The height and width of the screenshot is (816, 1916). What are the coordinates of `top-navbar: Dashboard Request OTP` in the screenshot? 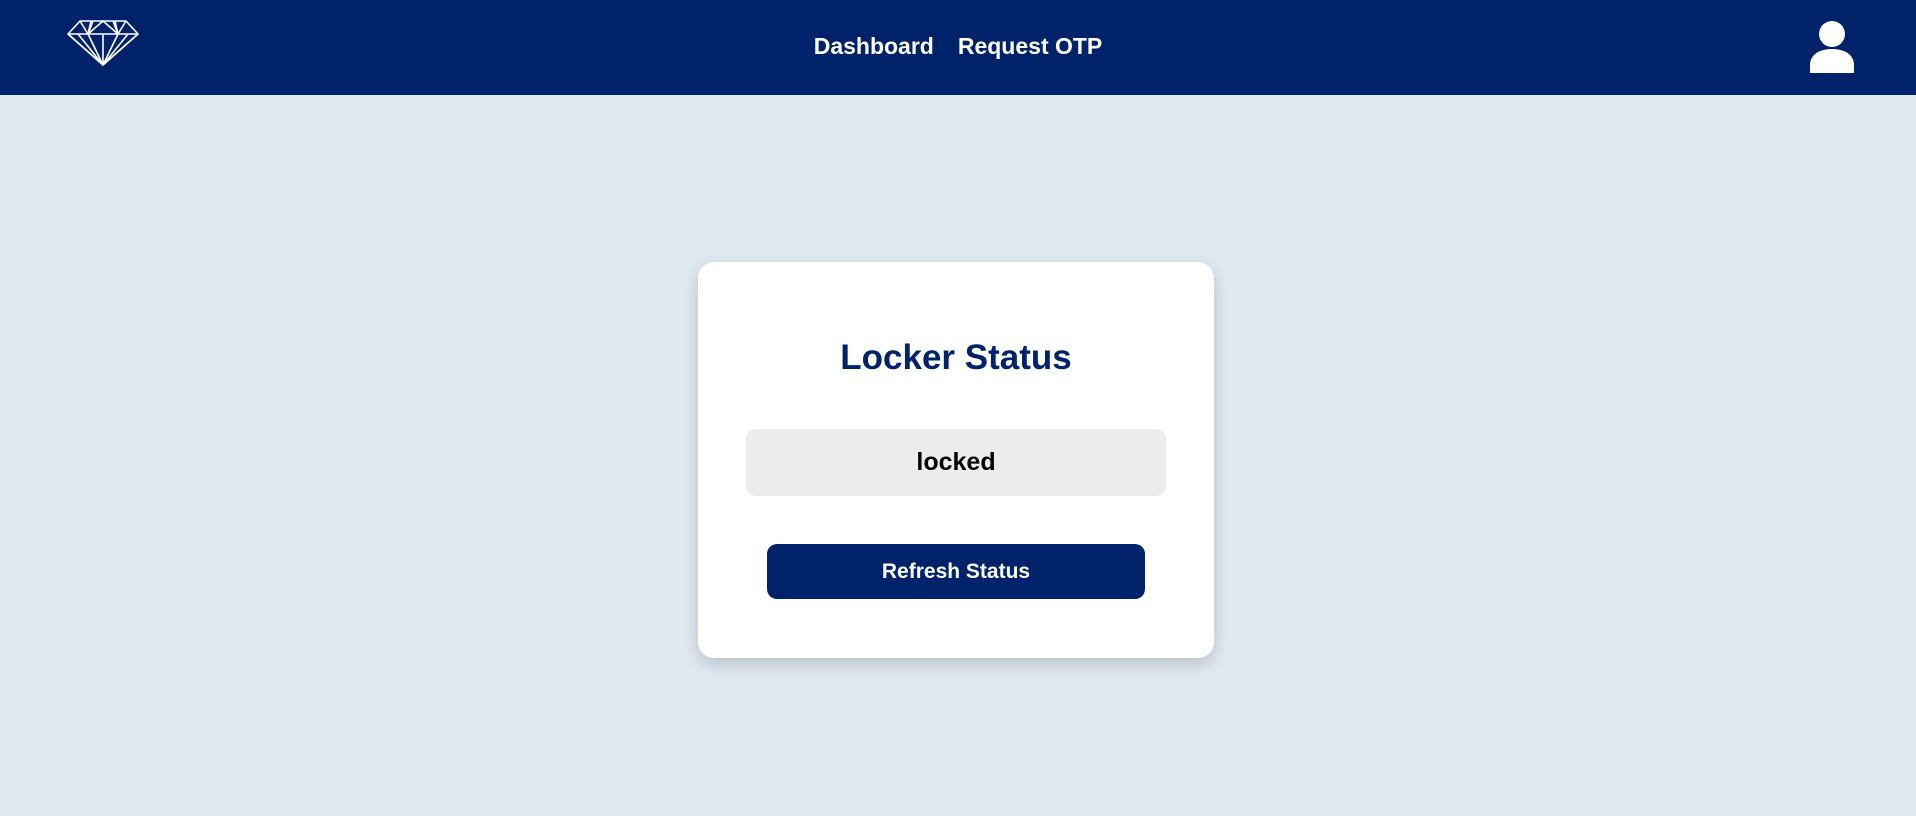 It's located at (958, 47).